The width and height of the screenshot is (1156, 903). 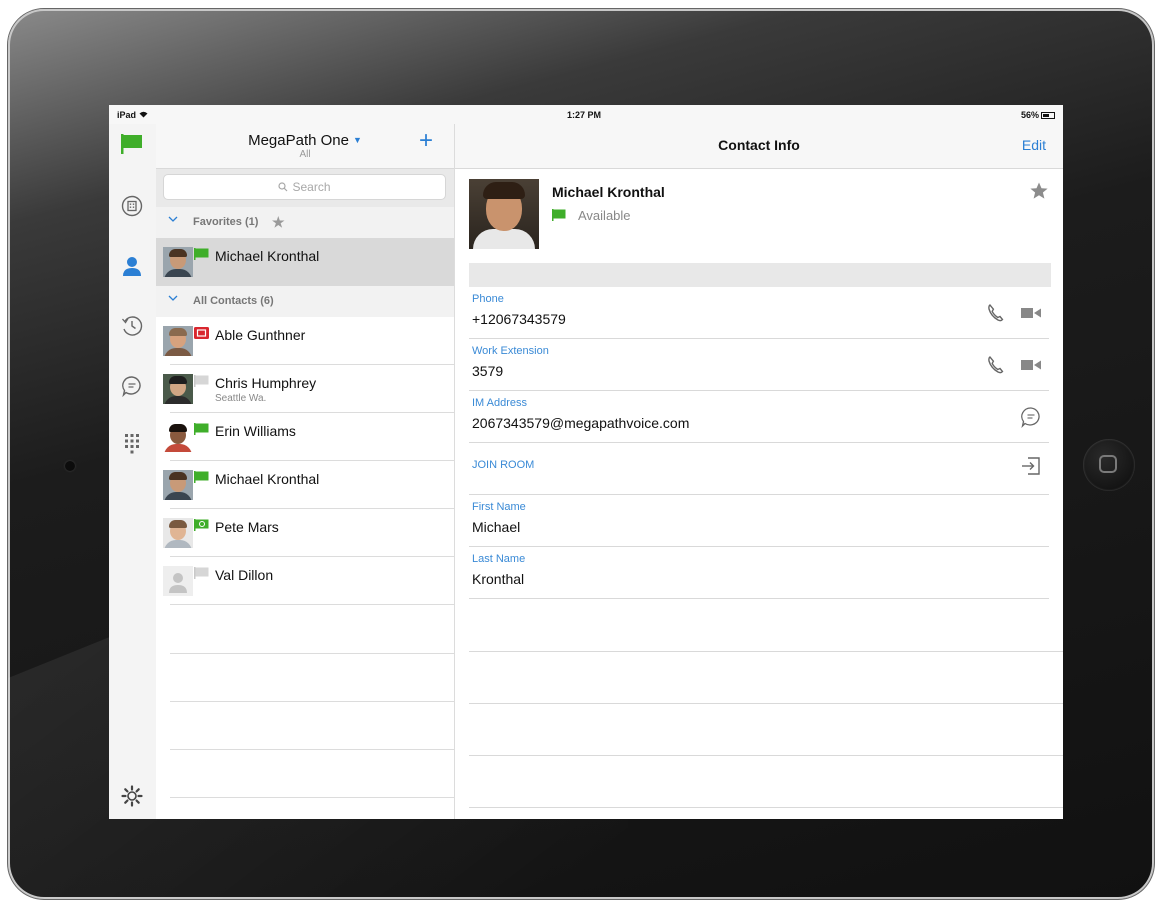 What do you see at coordinates (283, 187) in the screenshot?
I see `search-icon` at bounding box center [283, 187].